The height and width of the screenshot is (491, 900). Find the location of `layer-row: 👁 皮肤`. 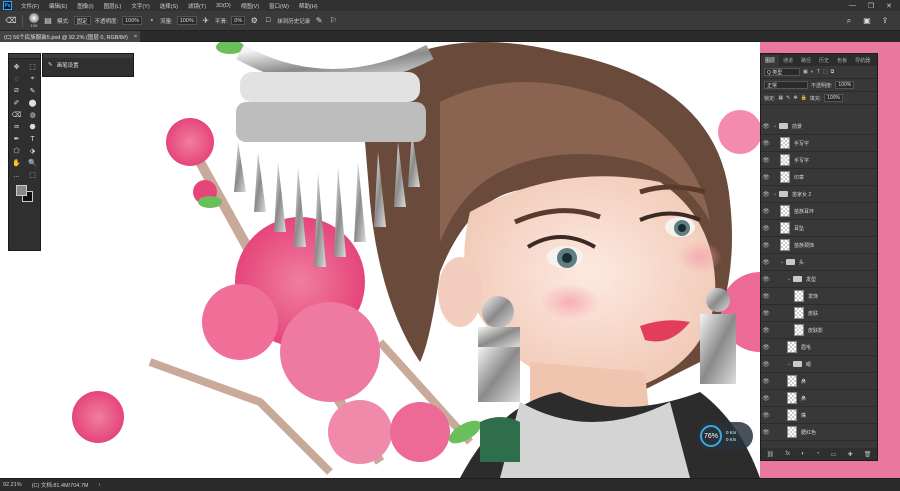

layer-row: 👁 皮肤 is located at coordinates (819, 313).